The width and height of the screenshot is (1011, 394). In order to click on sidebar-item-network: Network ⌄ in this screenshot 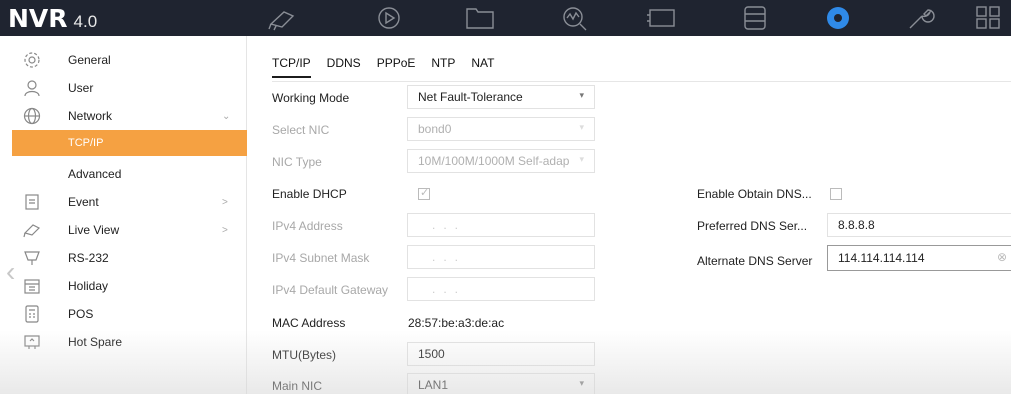, I will do `click(123, 116)`.